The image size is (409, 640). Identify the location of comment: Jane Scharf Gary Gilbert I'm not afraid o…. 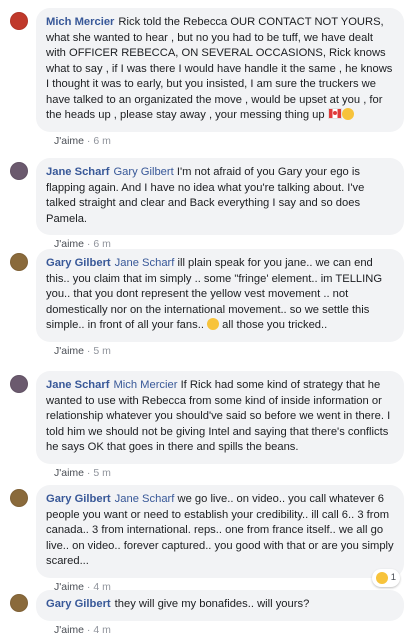
(207, 204).